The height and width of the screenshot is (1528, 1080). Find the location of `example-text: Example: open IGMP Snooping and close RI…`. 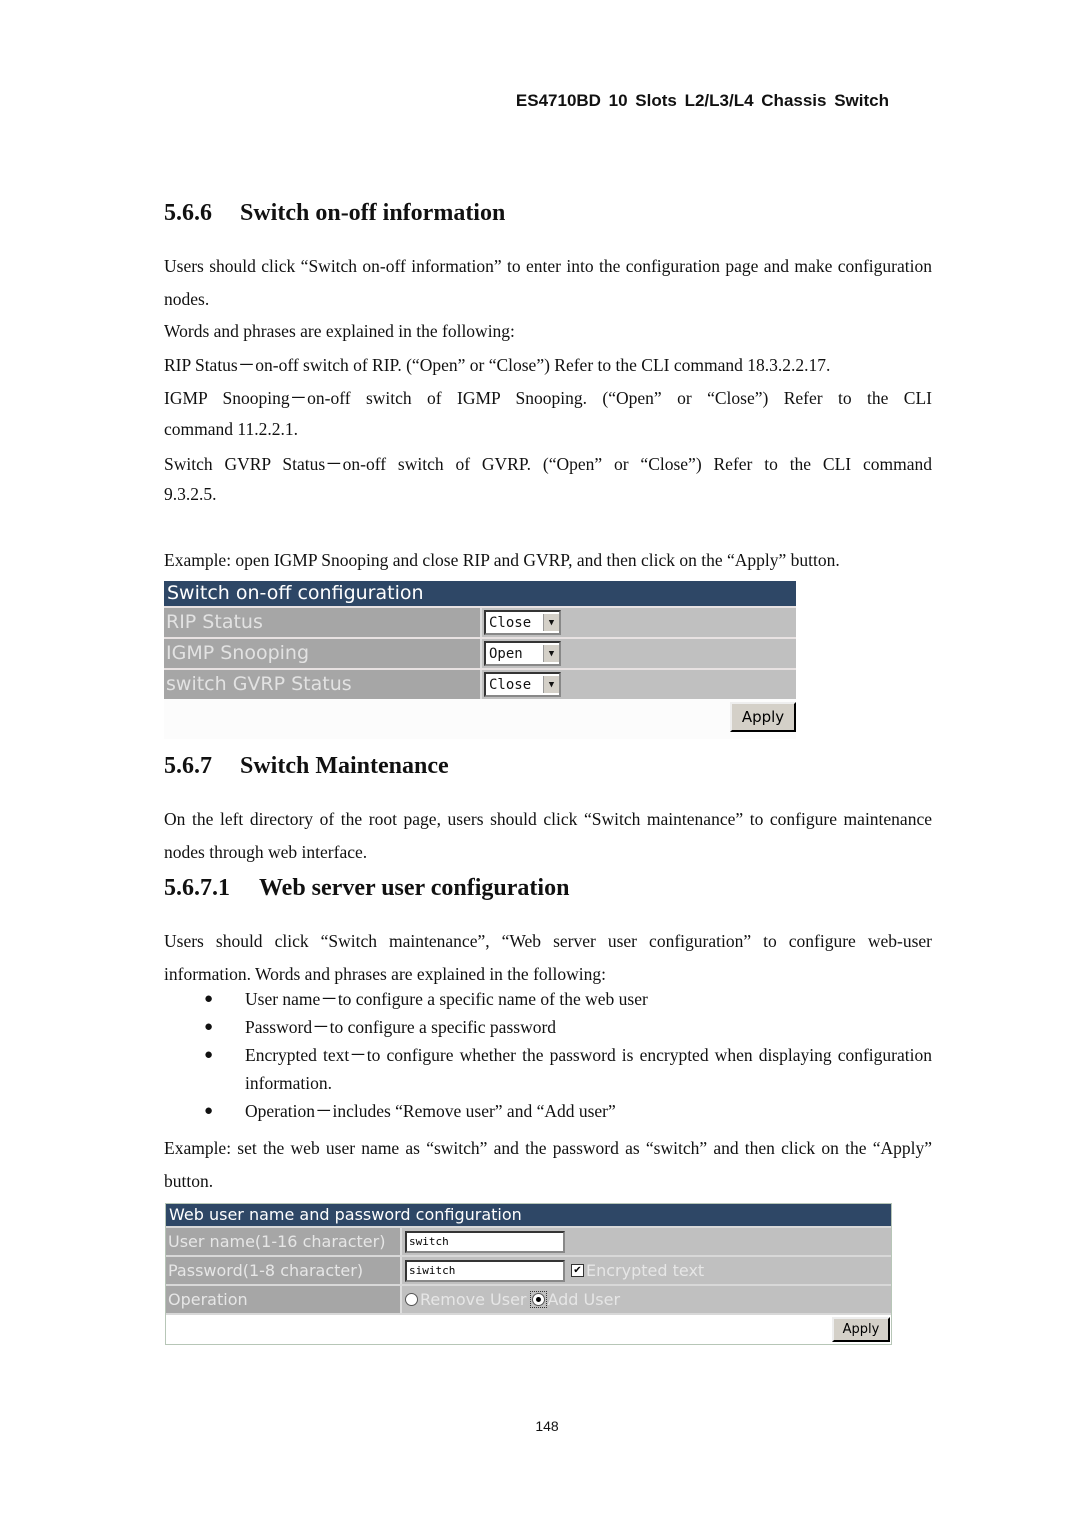

example-text: Example: open IGMP Snooping and close RI… is located at coordinates (502, 560).